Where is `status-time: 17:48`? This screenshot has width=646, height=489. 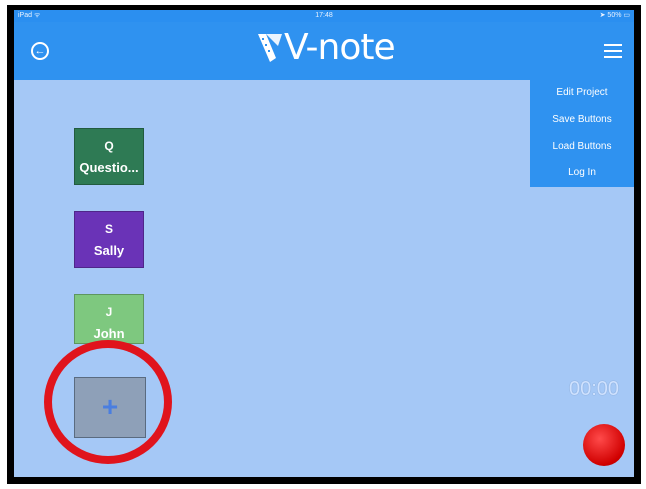
status-time: 17:48 is located at coordinates (324, 15).